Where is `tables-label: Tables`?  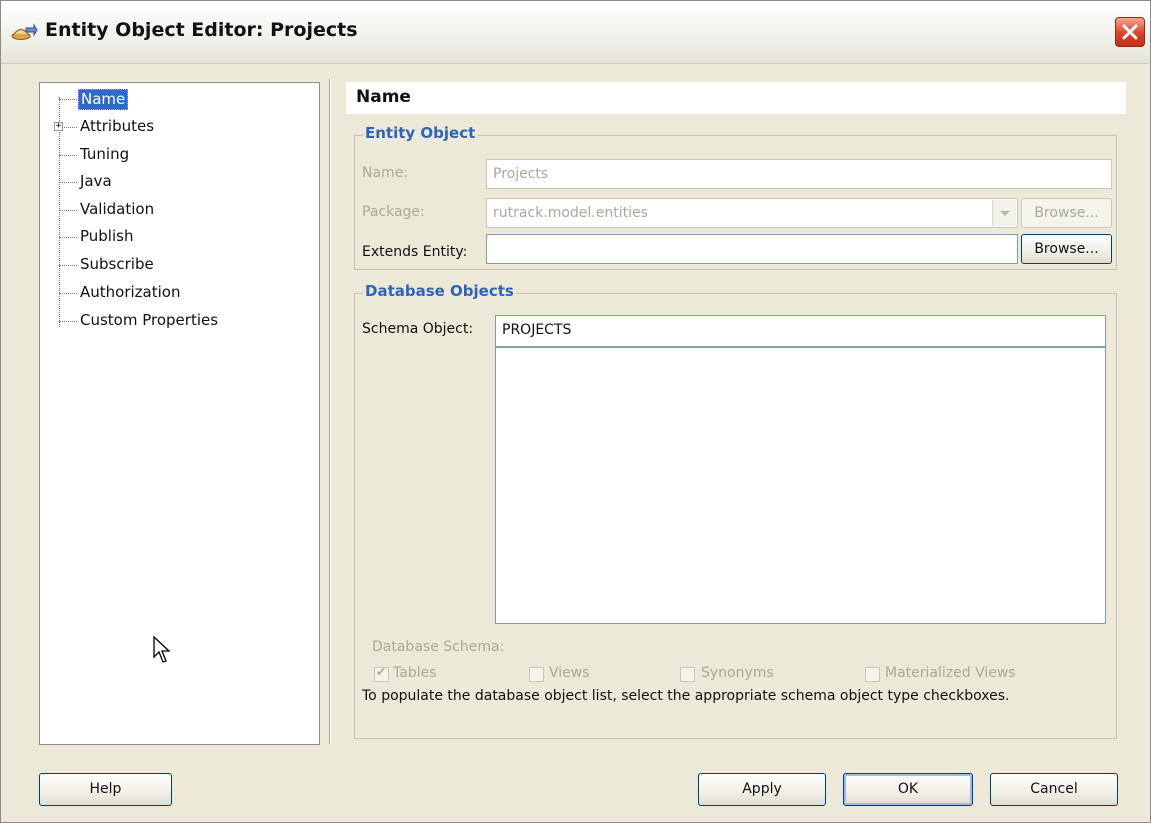
tables-label: Tables is located at coordinates (415, 673).